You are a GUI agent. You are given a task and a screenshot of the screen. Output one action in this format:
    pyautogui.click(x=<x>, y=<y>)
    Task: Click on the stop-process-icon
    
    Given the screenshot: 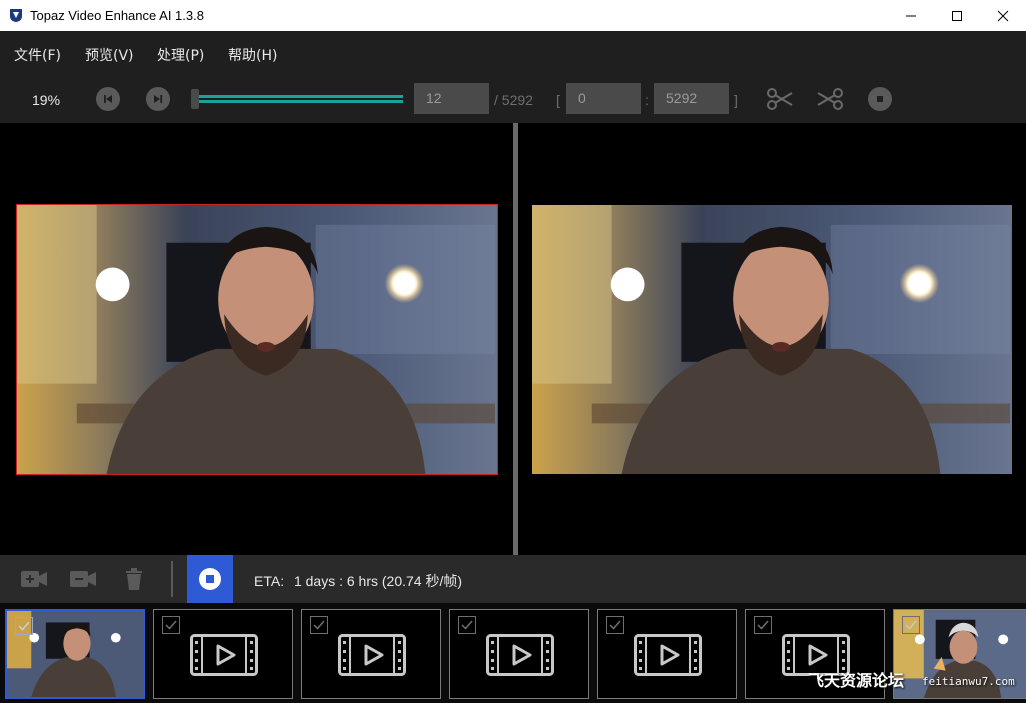 What is the action you would take?
    pyautogui.click(x=210, y=579)
    